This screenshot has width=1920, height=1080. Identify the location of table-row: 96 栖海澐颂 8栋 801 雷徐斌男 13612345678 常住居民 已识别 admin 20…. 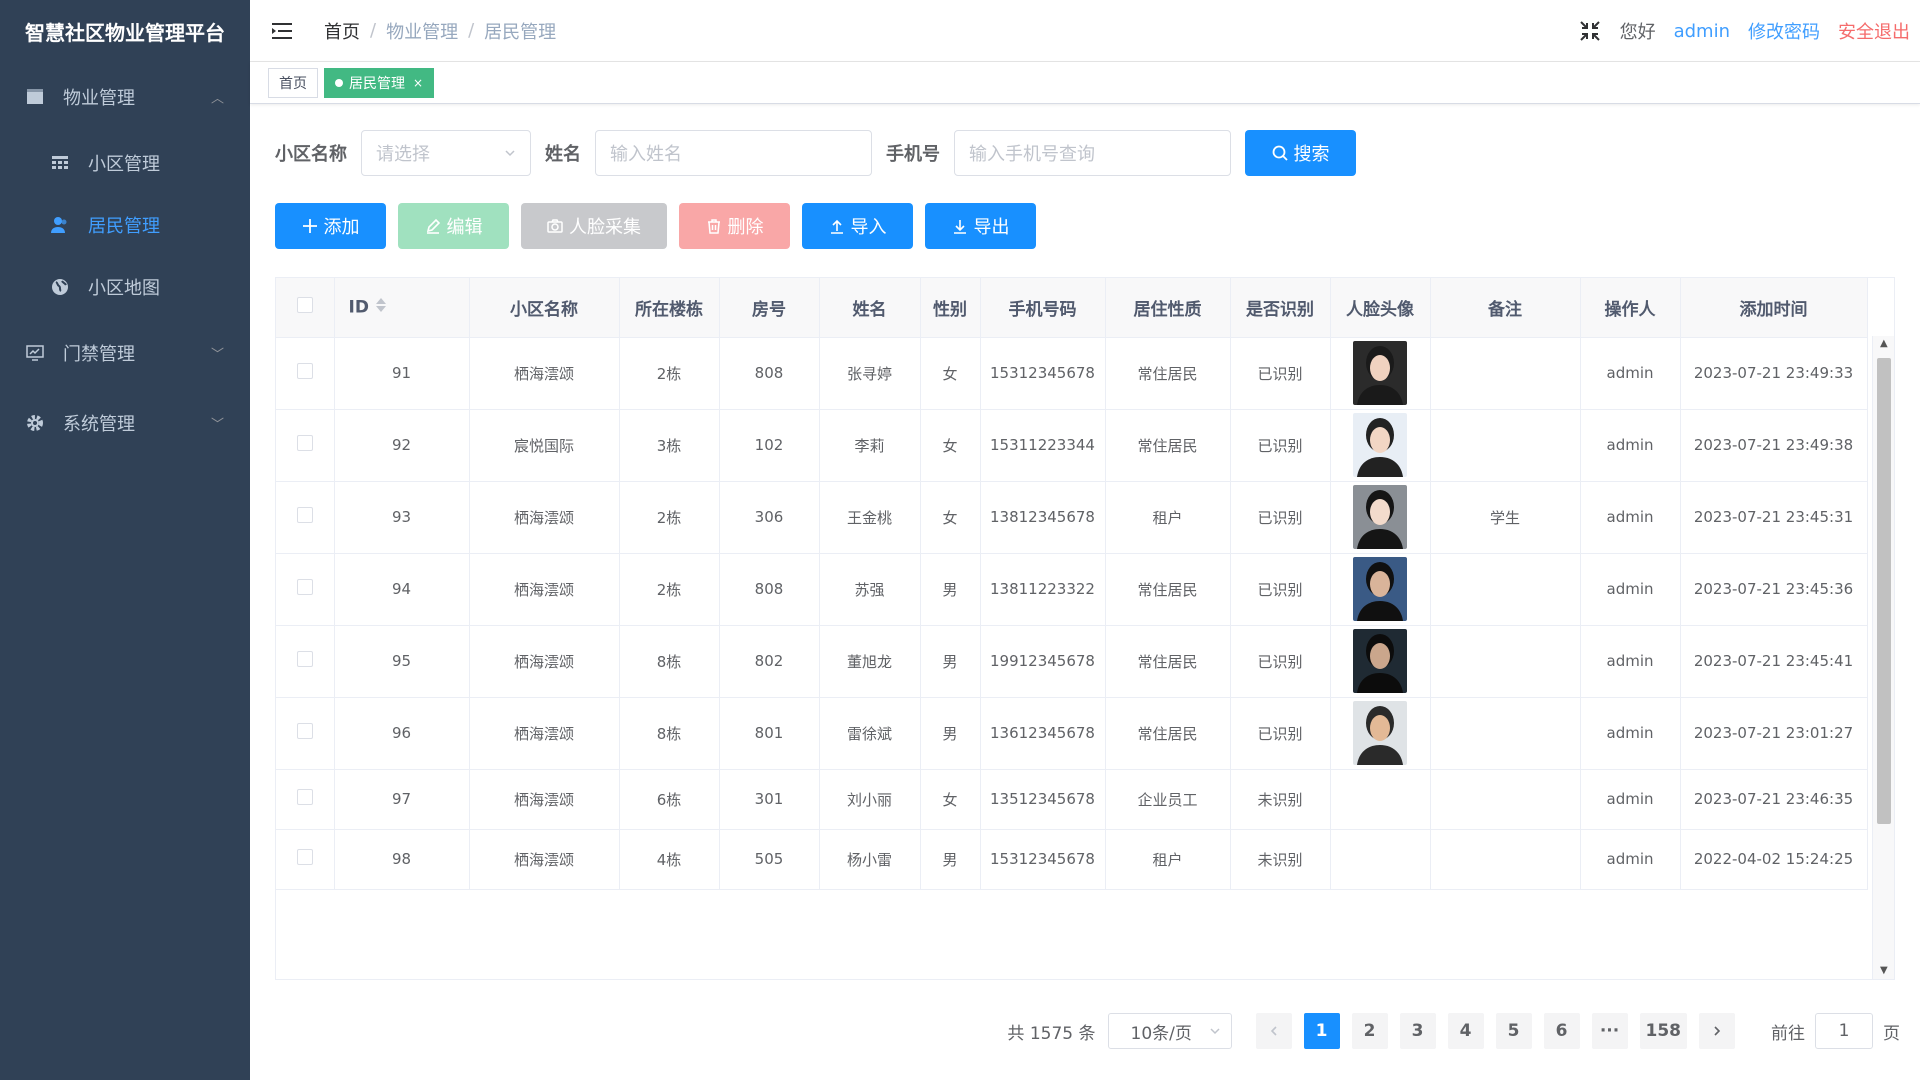
(1072, 733).